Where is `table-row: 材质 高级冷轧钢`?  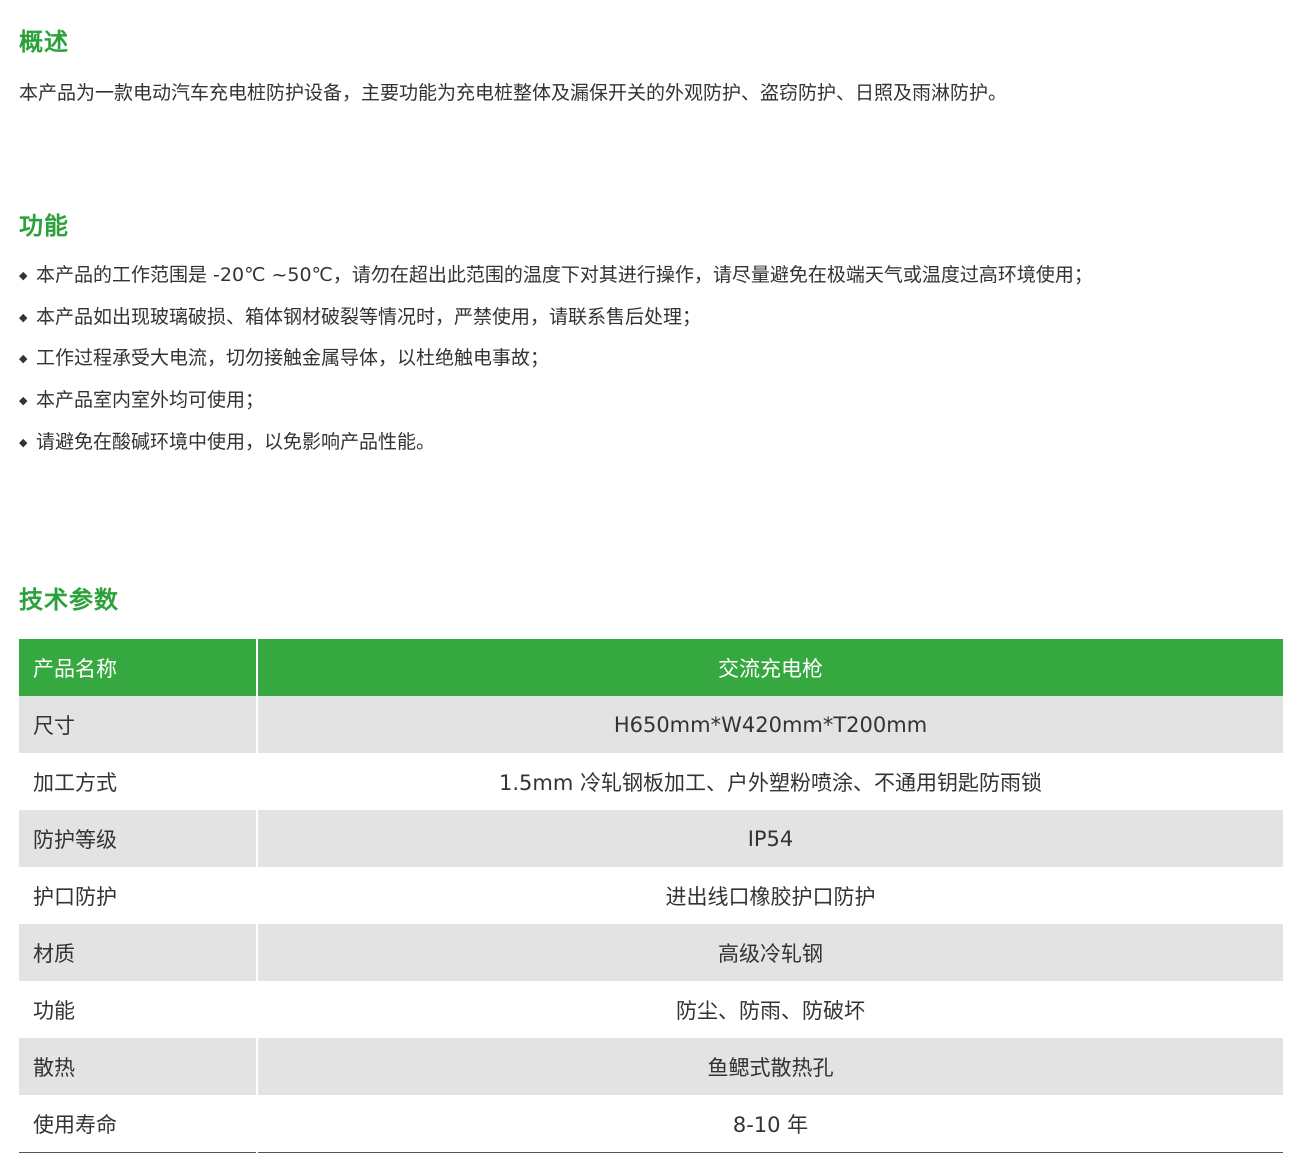 table-row: 材质 高级冷轧钢 is located at coordinates (651, 952).